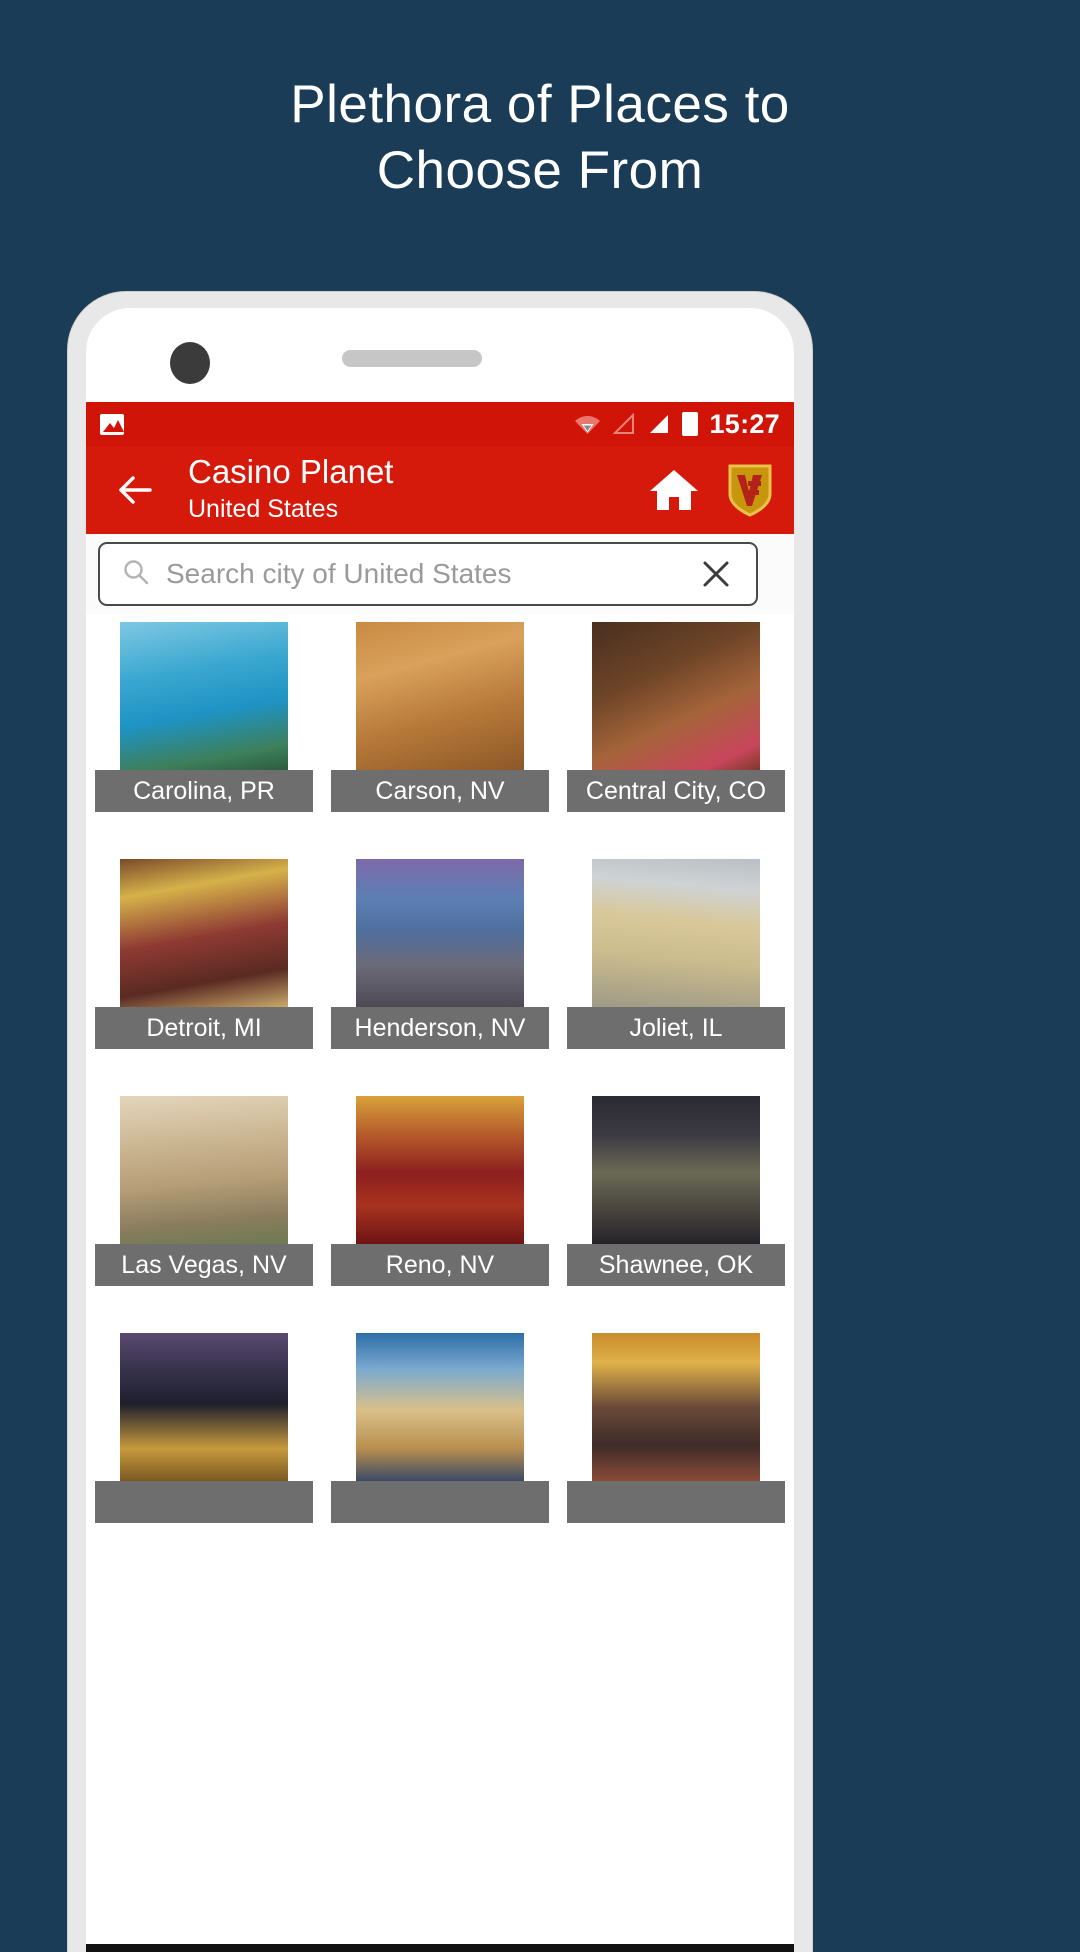 Image resolution: width=1080 pixels, height=1952 pixels. What do you see at coordinates (204, 1265) in the screenshot?
I see `city-label: Las Vegas, NV` at bounding box center [204, 1265].